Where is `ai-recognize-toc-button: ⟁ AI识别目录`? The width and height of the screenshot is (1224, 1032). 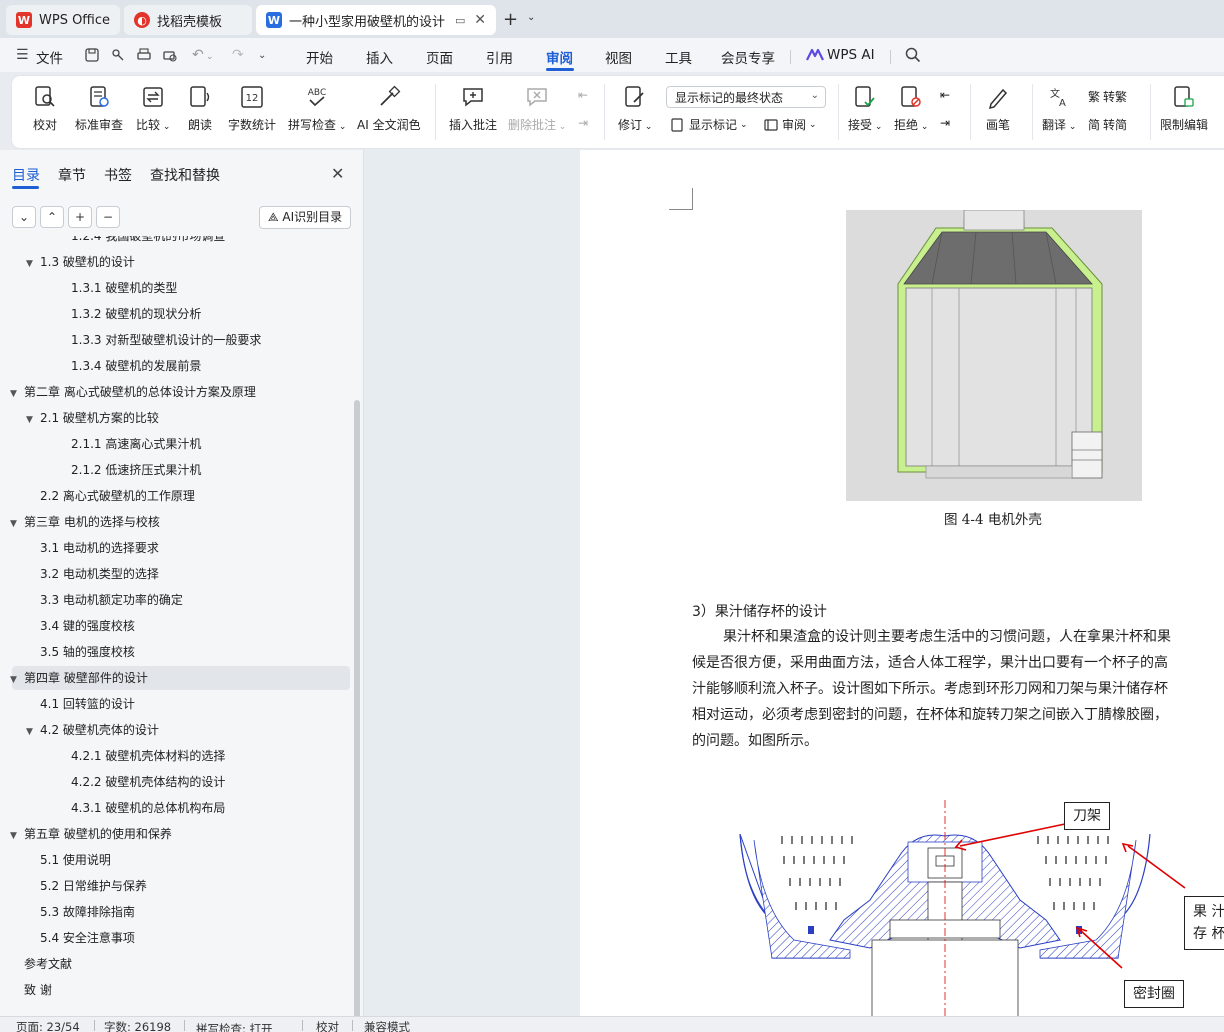
ai-recognize-toc-button: ⟁ AI识别目录 is located at coordinates (305, 217).